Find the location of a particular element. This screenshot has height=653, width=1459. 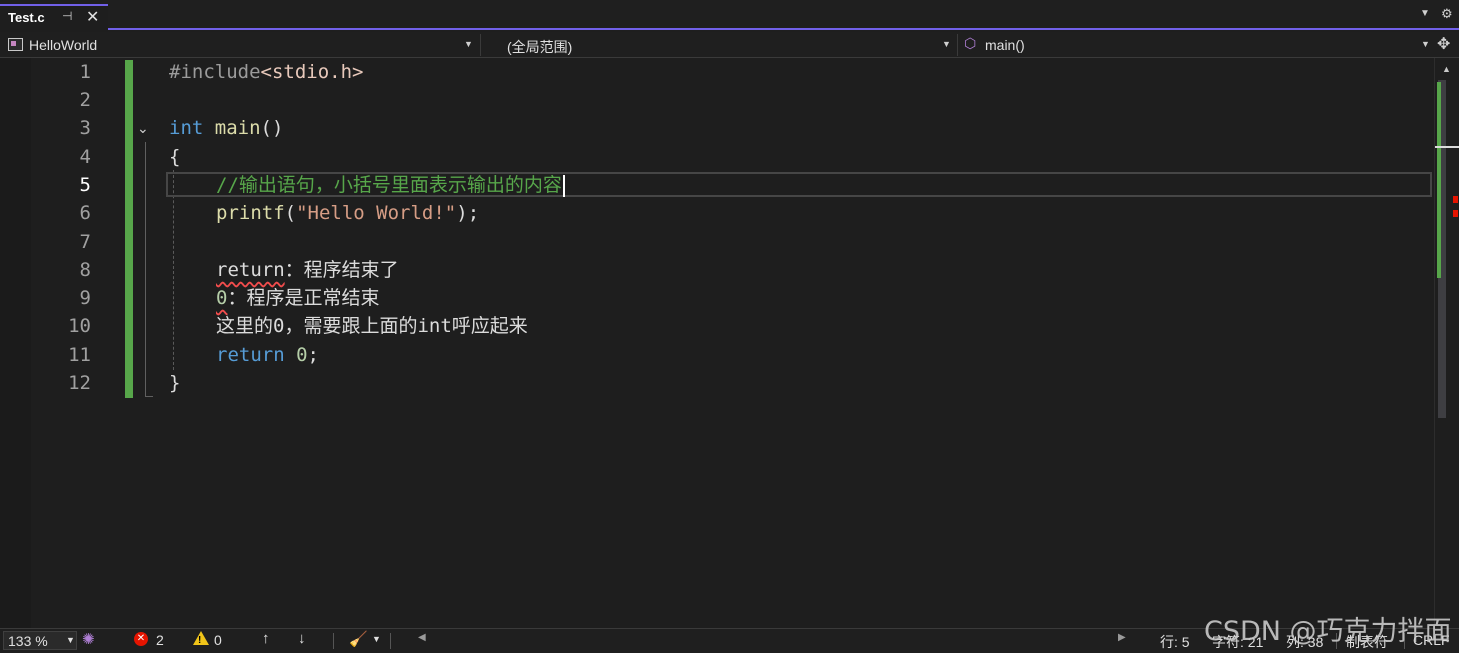

arrow-up-icon: ↑ is located at coordinates (266, 638).